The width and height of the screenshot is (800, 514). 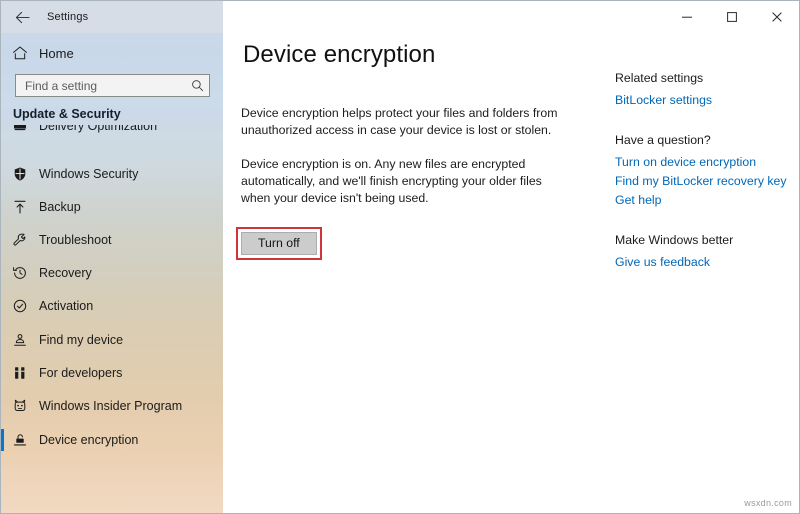 I want to click on turn-off-button: Turn off, so click(x=279, y=243).